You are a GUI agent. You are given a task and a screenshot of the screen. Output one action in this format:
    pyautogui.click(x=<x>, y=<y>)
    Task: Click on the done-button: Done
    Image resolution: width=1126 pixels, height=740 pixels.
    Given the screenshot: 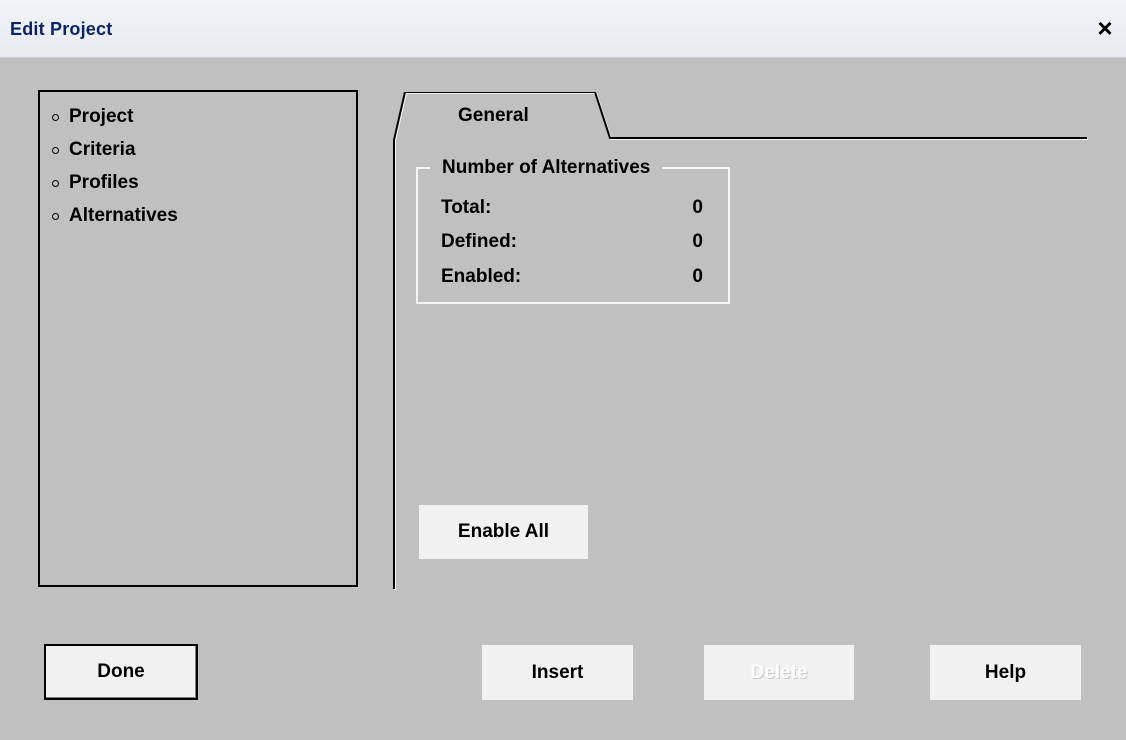 What is the action you would take?
    pyautogui.click(x=121, y=672)
    